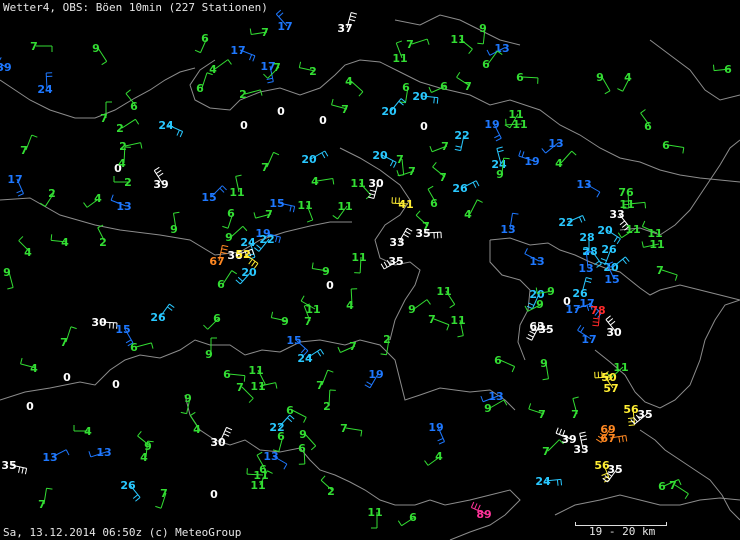  I want to click on station-gust-value: 17, so click(14, 179).